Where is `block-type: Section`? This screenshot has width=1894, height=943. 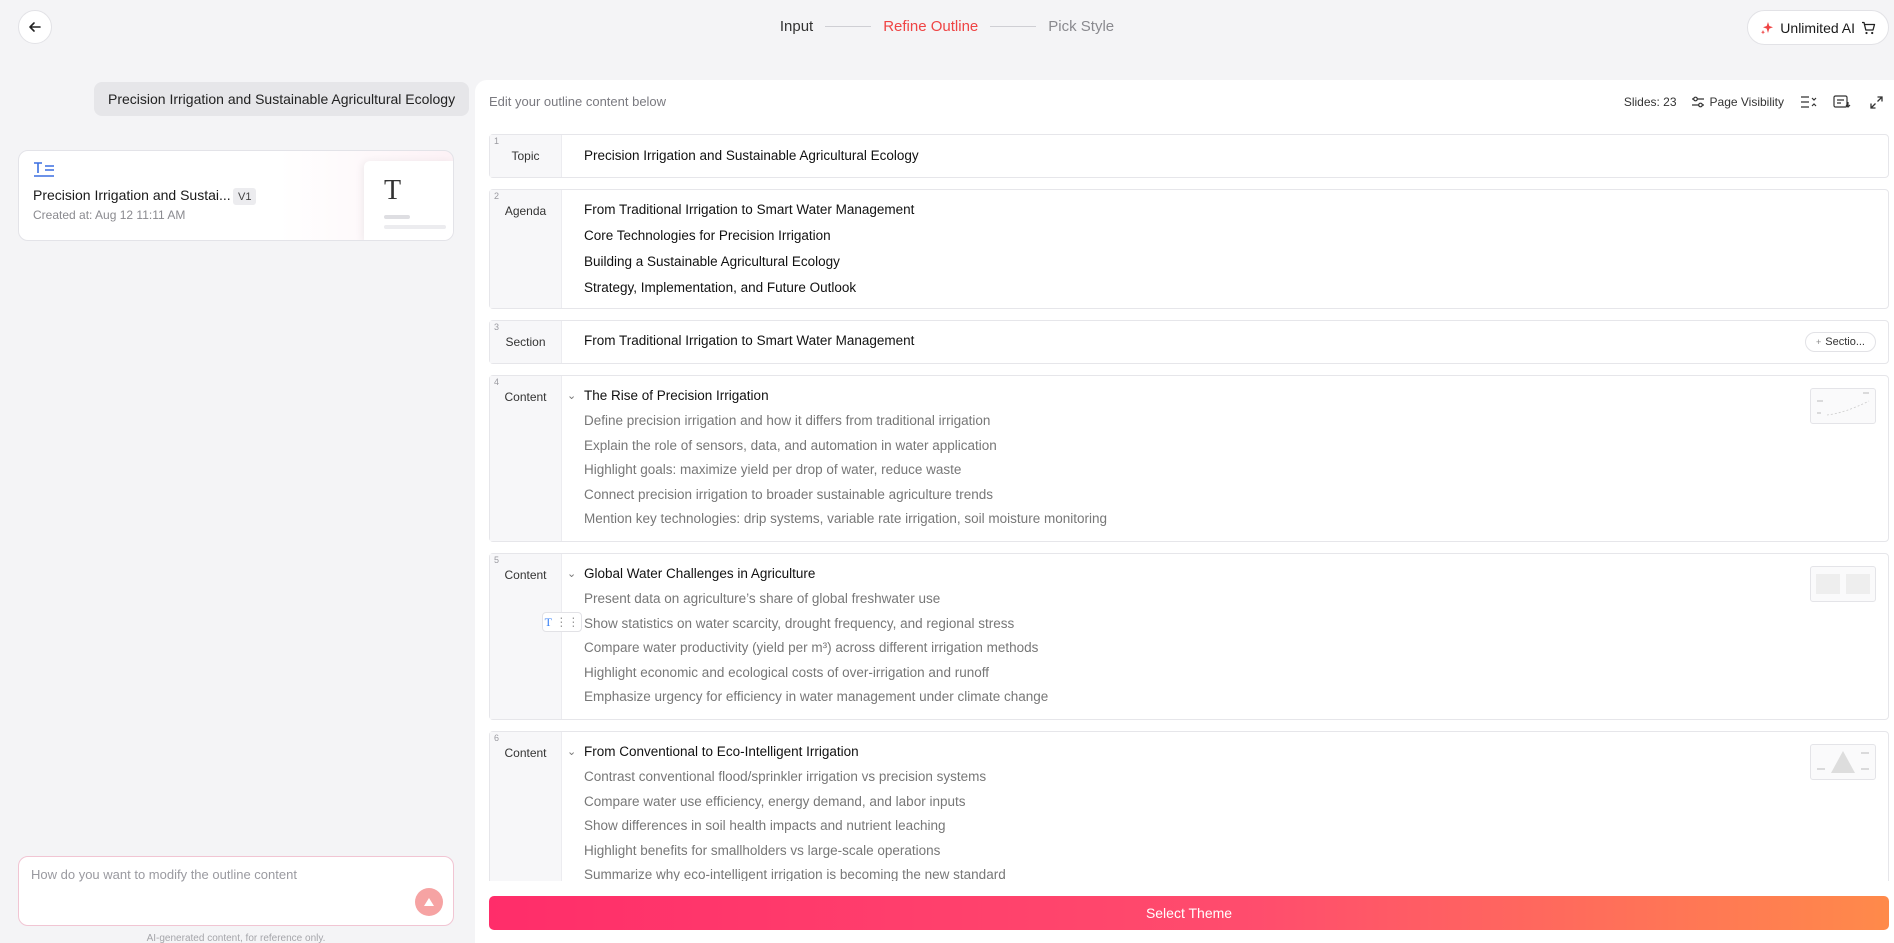
block-type: Section is located at coordinates (526, 342).